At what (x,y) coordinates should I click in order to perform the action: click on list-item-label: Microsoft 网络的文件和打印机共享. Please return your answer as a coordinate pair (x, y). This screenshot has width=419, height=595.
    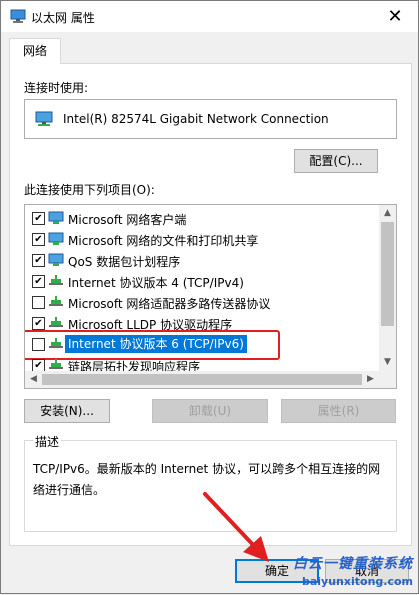
    Looking at the image, I should click on (163, 241).